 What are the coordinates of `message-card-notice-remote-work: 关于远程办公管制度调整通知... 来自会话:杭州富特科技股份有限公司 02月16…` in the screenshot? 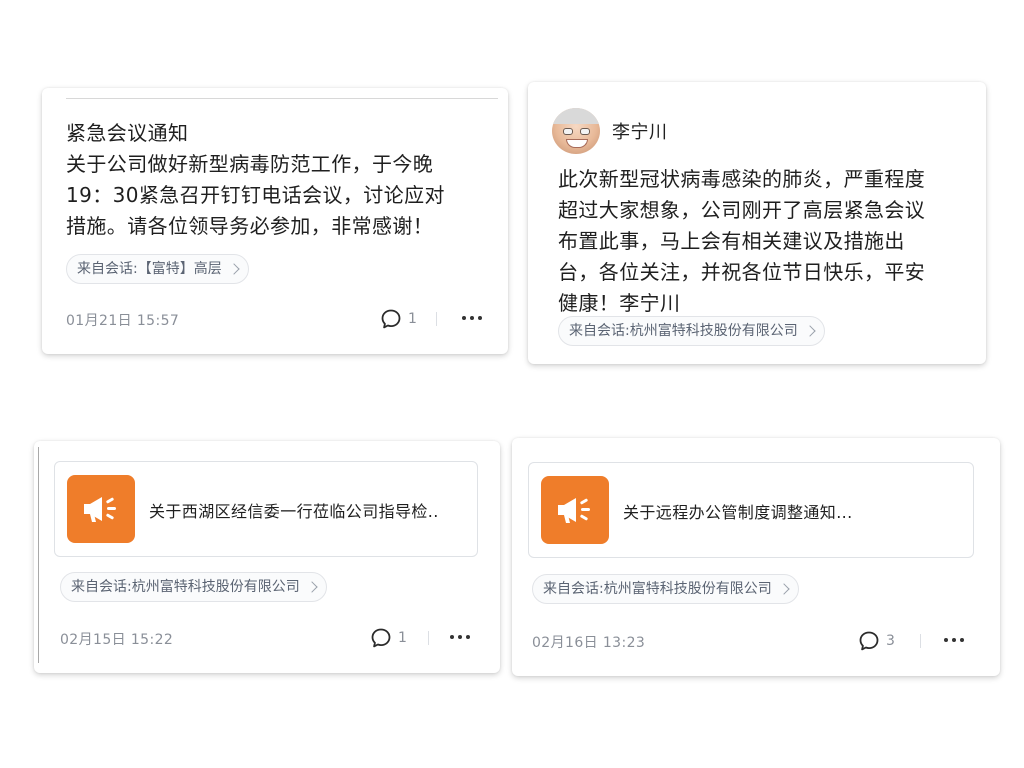 It's located at (756, 557).